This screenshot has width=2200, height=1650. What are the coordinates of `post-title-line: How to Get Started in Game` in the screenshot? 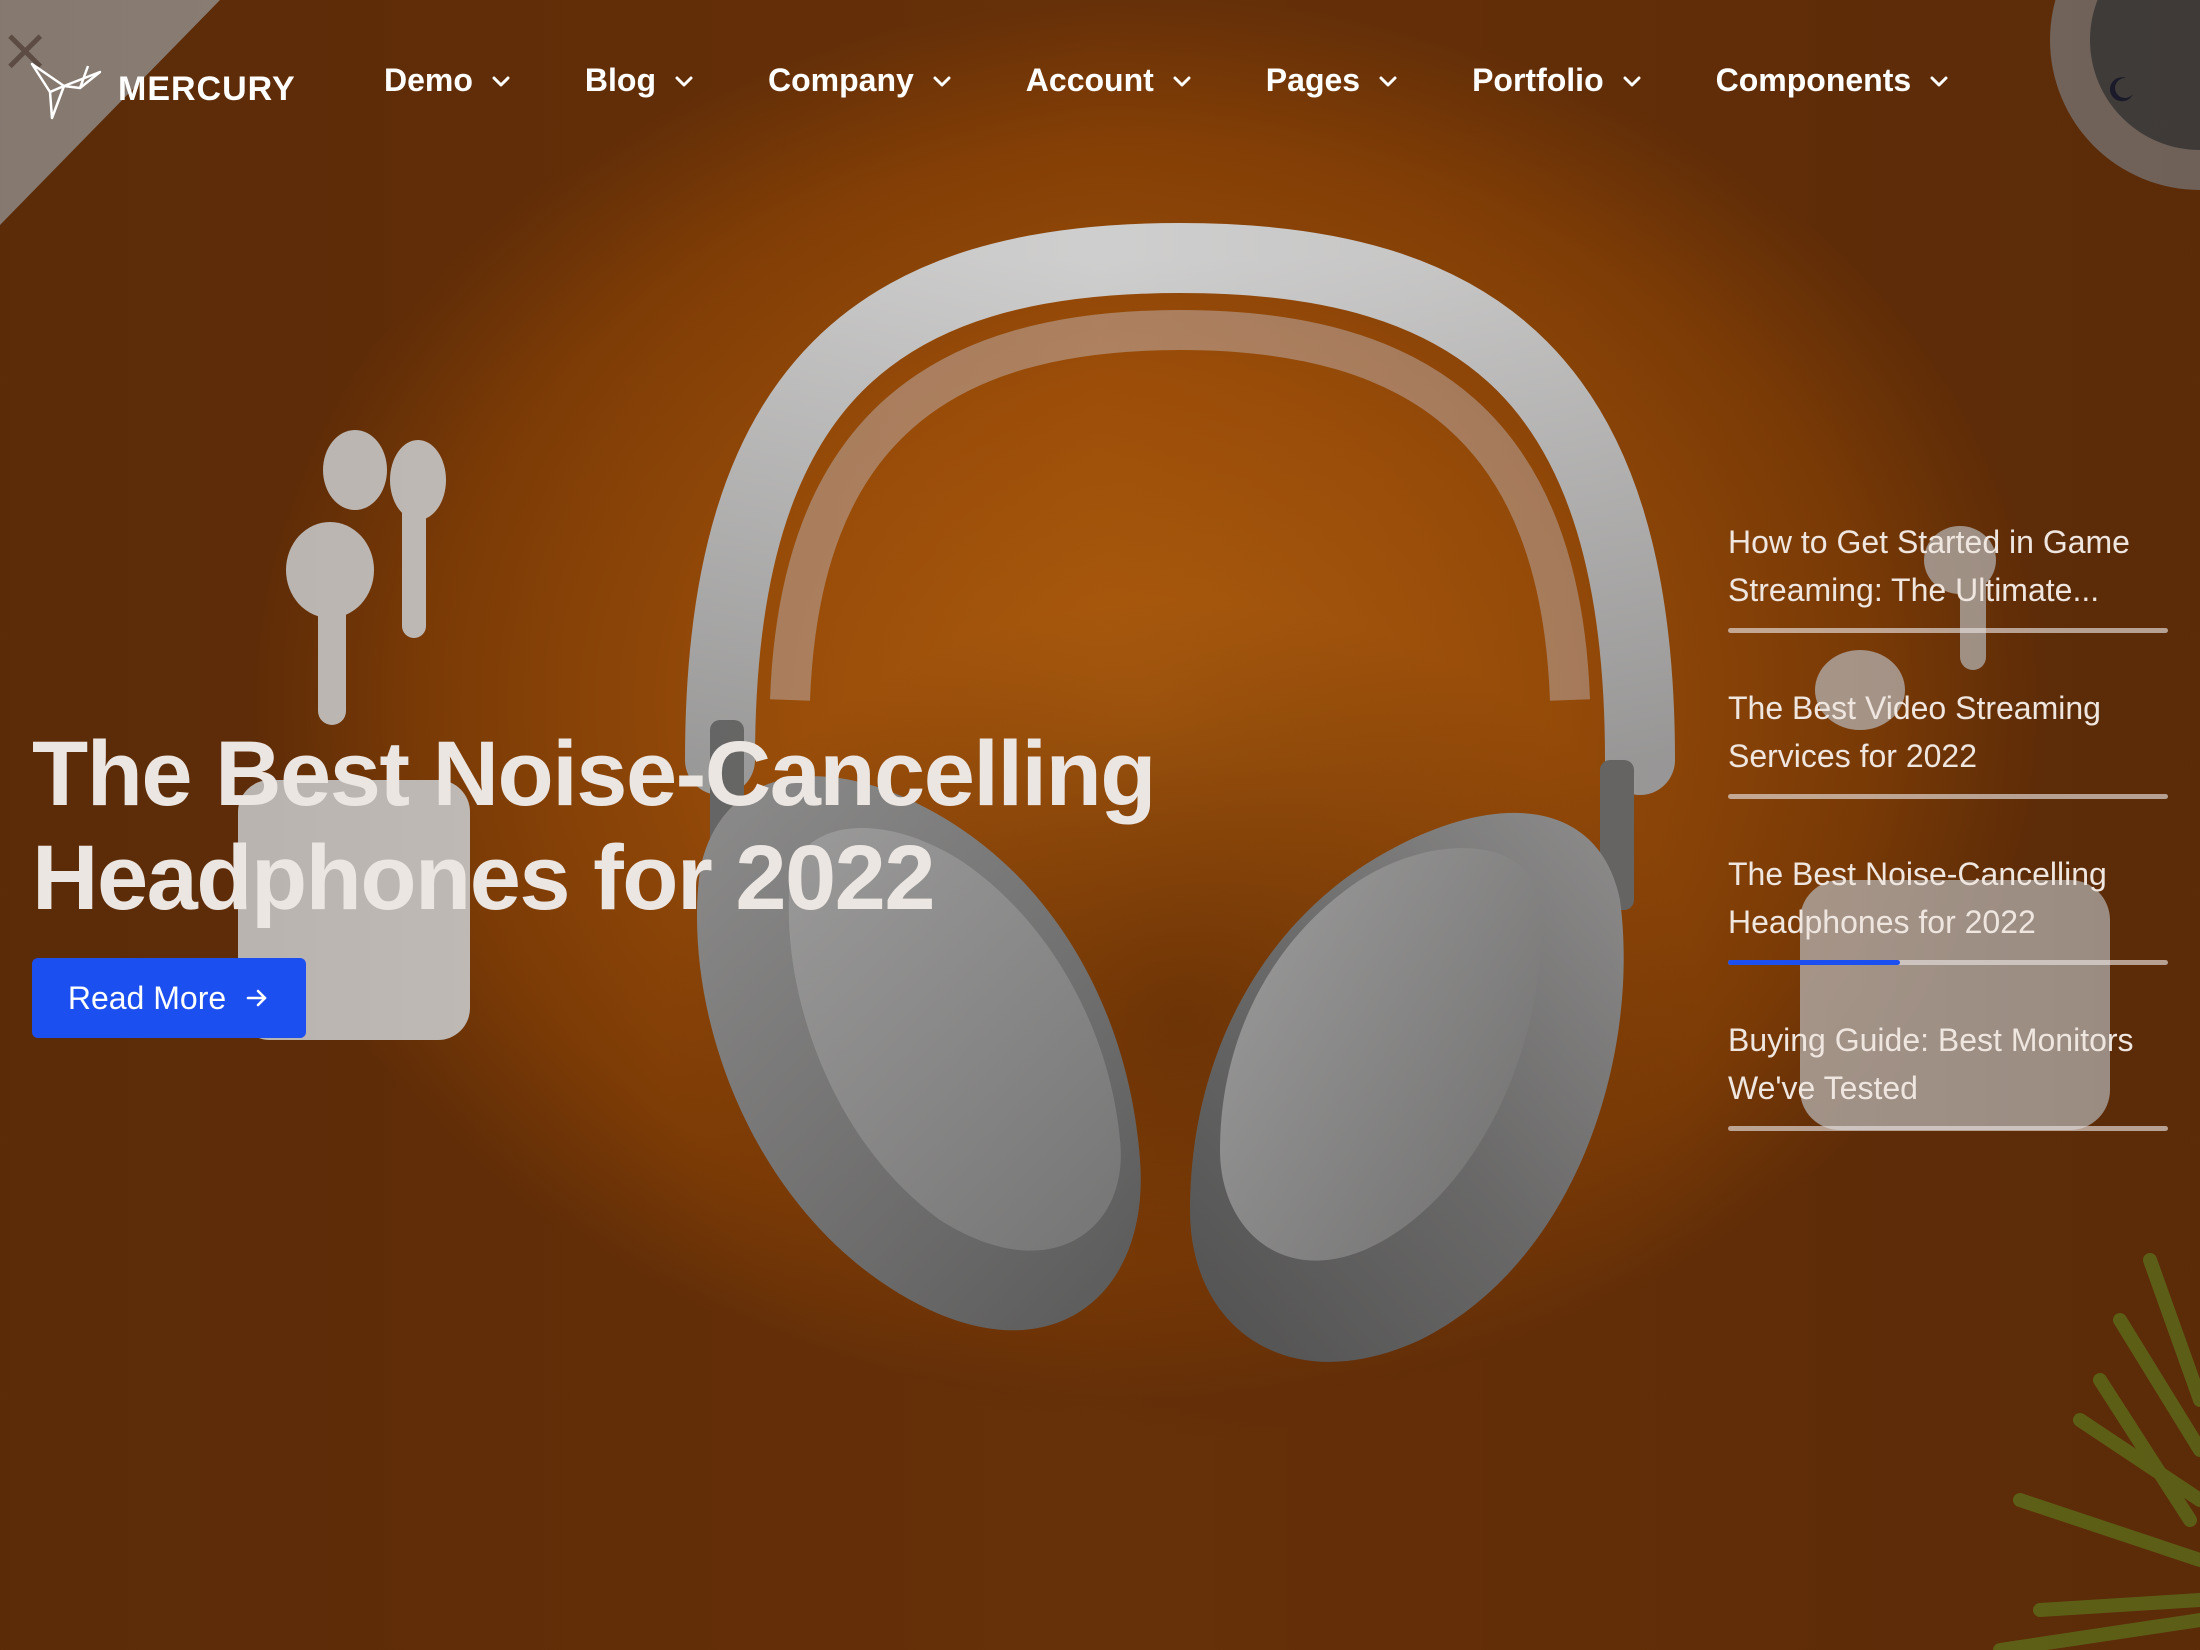 It's located at (1929, 542).